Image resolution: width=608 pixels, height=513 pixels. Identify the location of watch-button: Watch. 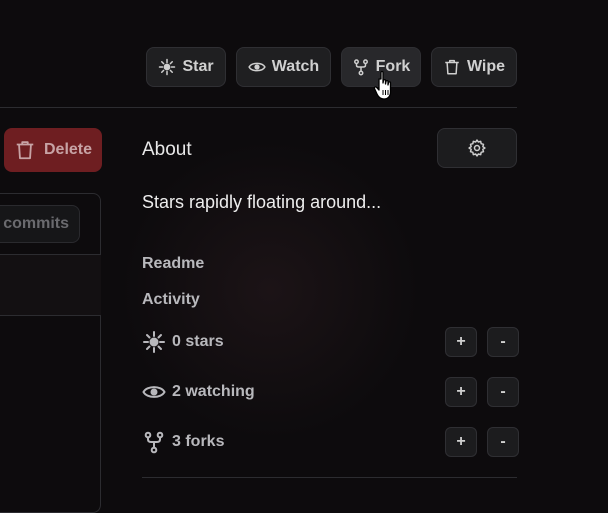
(283, 67).